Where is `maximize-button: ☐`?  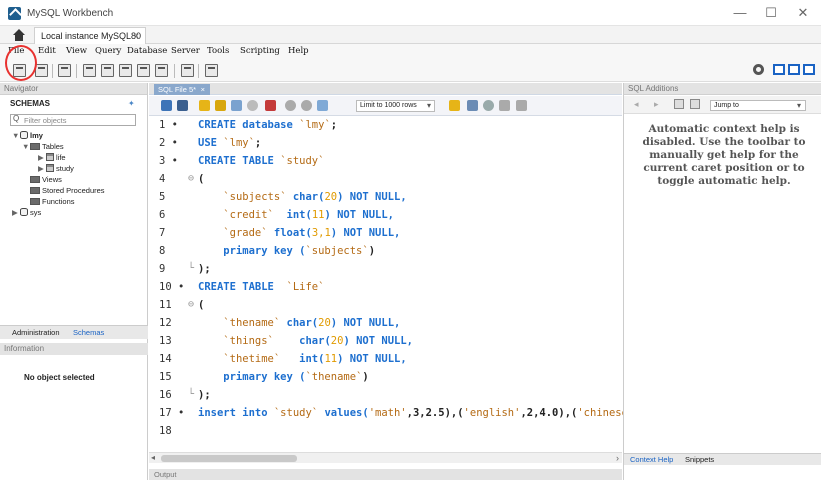 maximize-button: ☐ is located at coordinates (771, 13).